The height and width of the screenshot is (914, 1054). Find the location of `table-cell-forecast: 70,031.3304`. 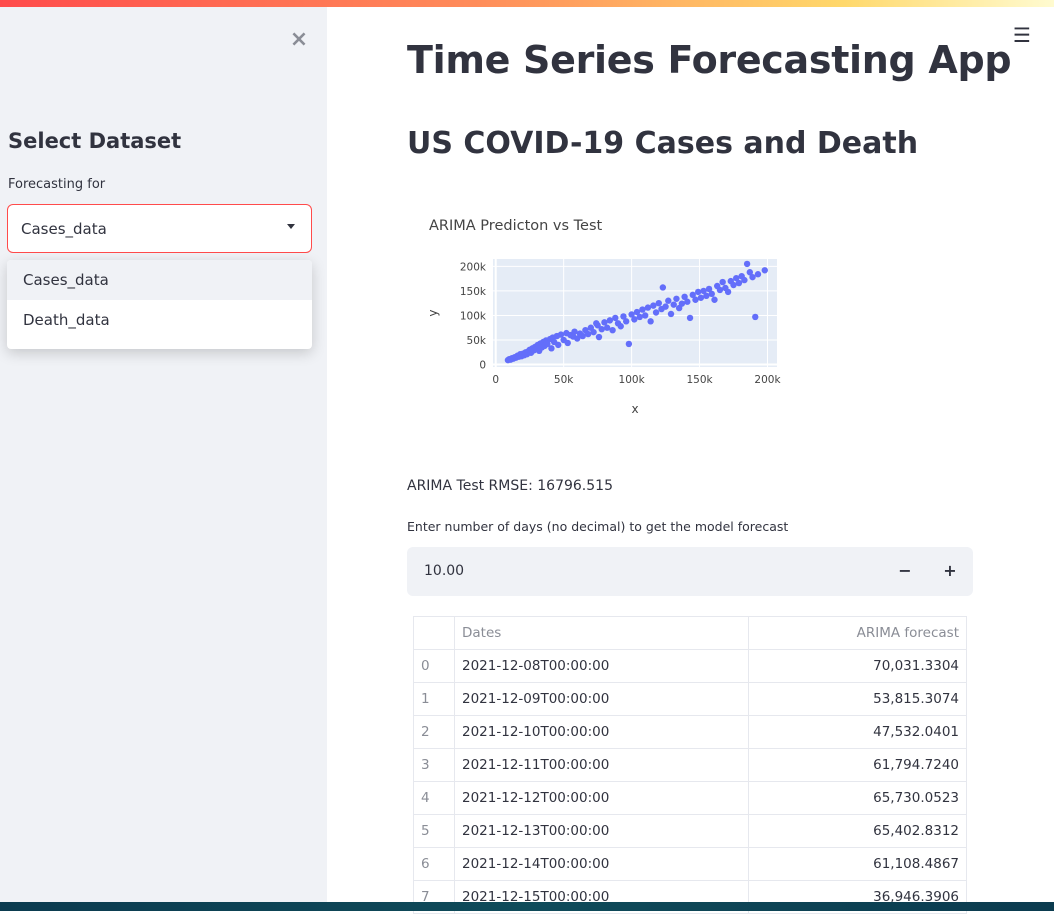

table-cell-forecast: 70,031.3304 is located at coordinates (857, 666).